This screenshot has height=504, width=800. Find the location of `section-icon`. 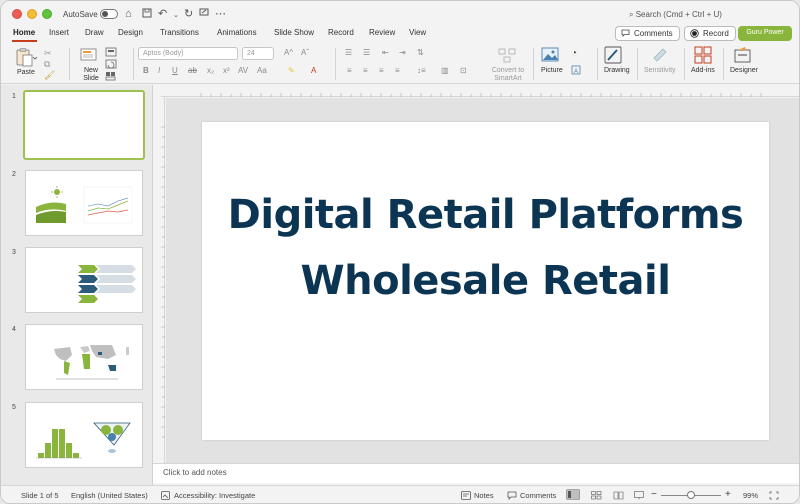

section-icon is located at coordinates (112, 77).